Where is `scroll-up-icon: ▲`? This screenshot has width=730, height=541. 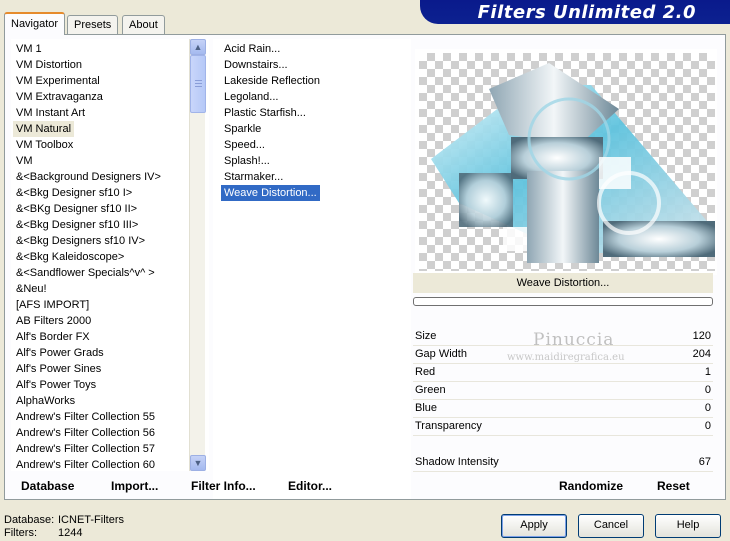
scroll-up-icon: ▲ is located at coordinates (198, 47).